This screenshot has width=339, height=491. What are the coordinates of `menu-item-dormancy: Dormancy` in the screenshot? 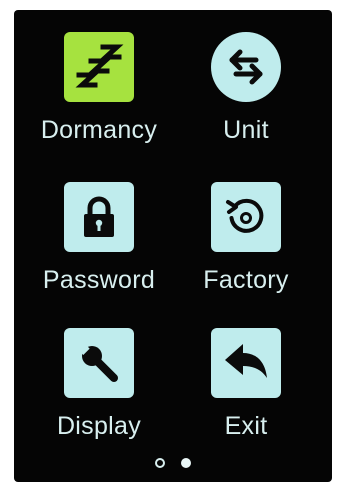 It's located at (99, 102).